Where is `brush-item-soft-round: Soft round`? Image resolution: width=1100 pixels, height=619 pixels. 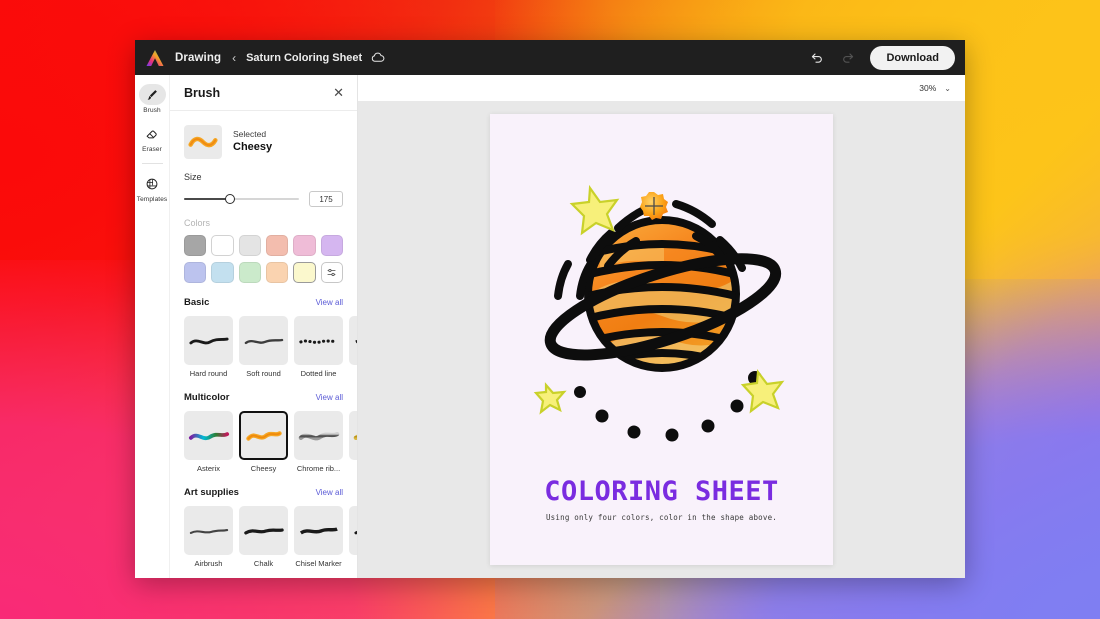
brush-item-soft-round: Soft round is located at coordinates (263, 347).